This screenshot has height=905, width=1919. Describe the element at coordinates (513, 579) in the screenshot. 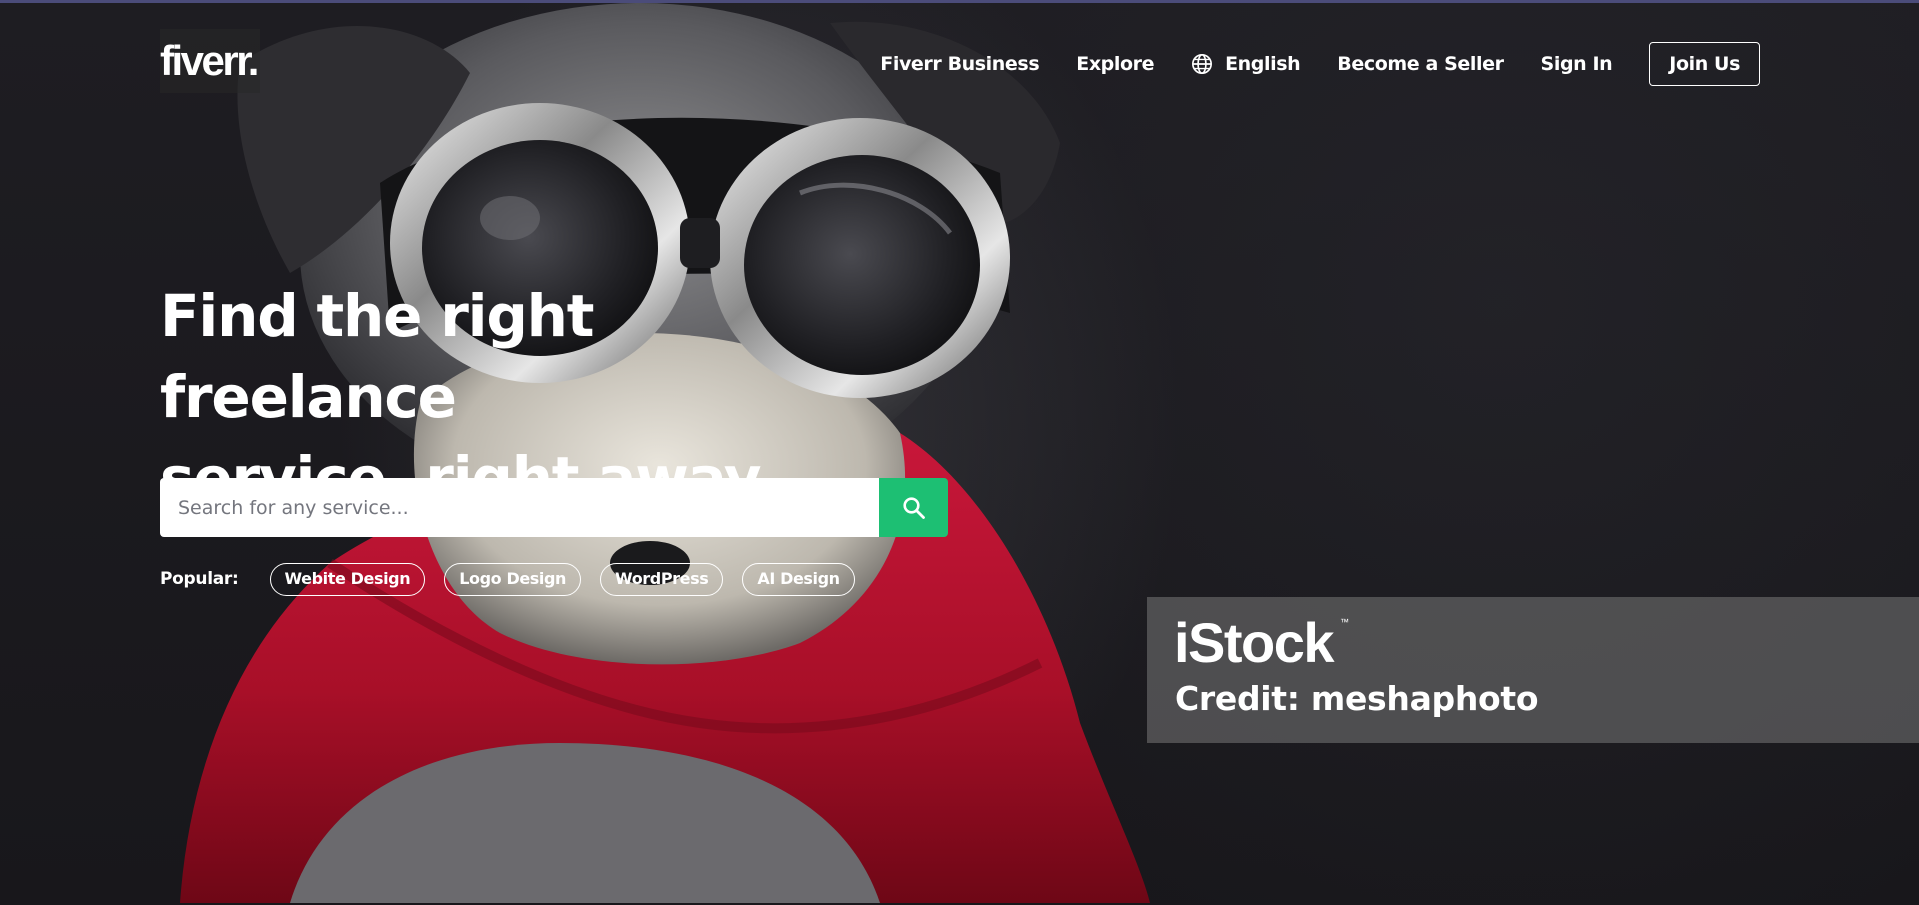

I see `popular-tag-logo-design: Logo Design` at that location.